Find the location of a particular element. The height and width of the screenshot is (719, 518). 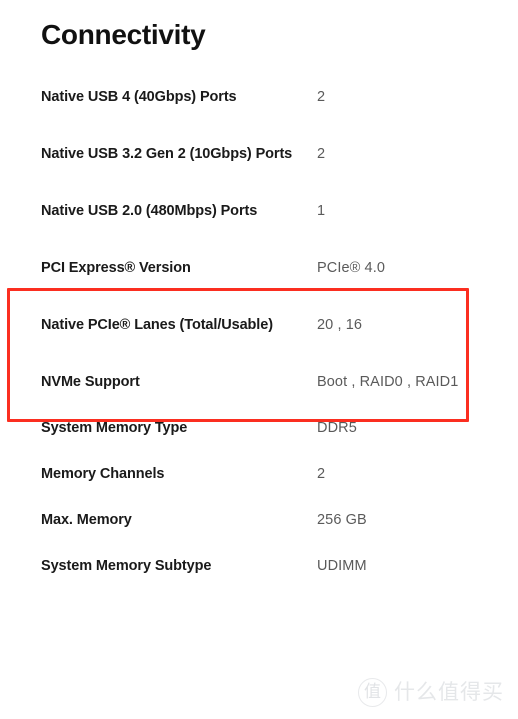

spec-row: Native USB 4 (40Gbps) Ports 2 is located at coordinates (259, 97).